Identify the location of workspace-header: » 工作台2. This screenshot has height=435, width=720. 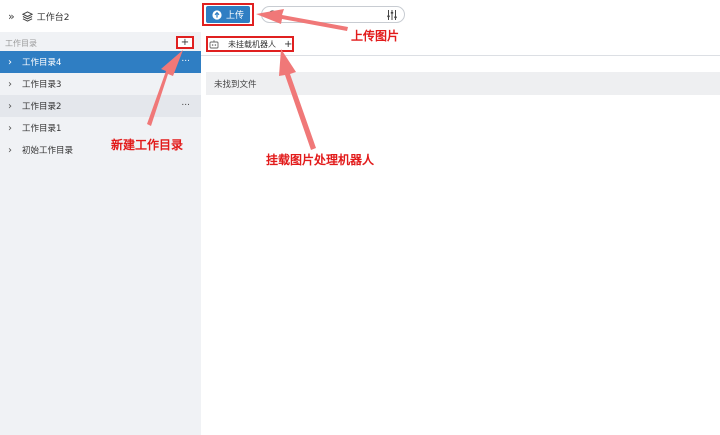
(100, 16).